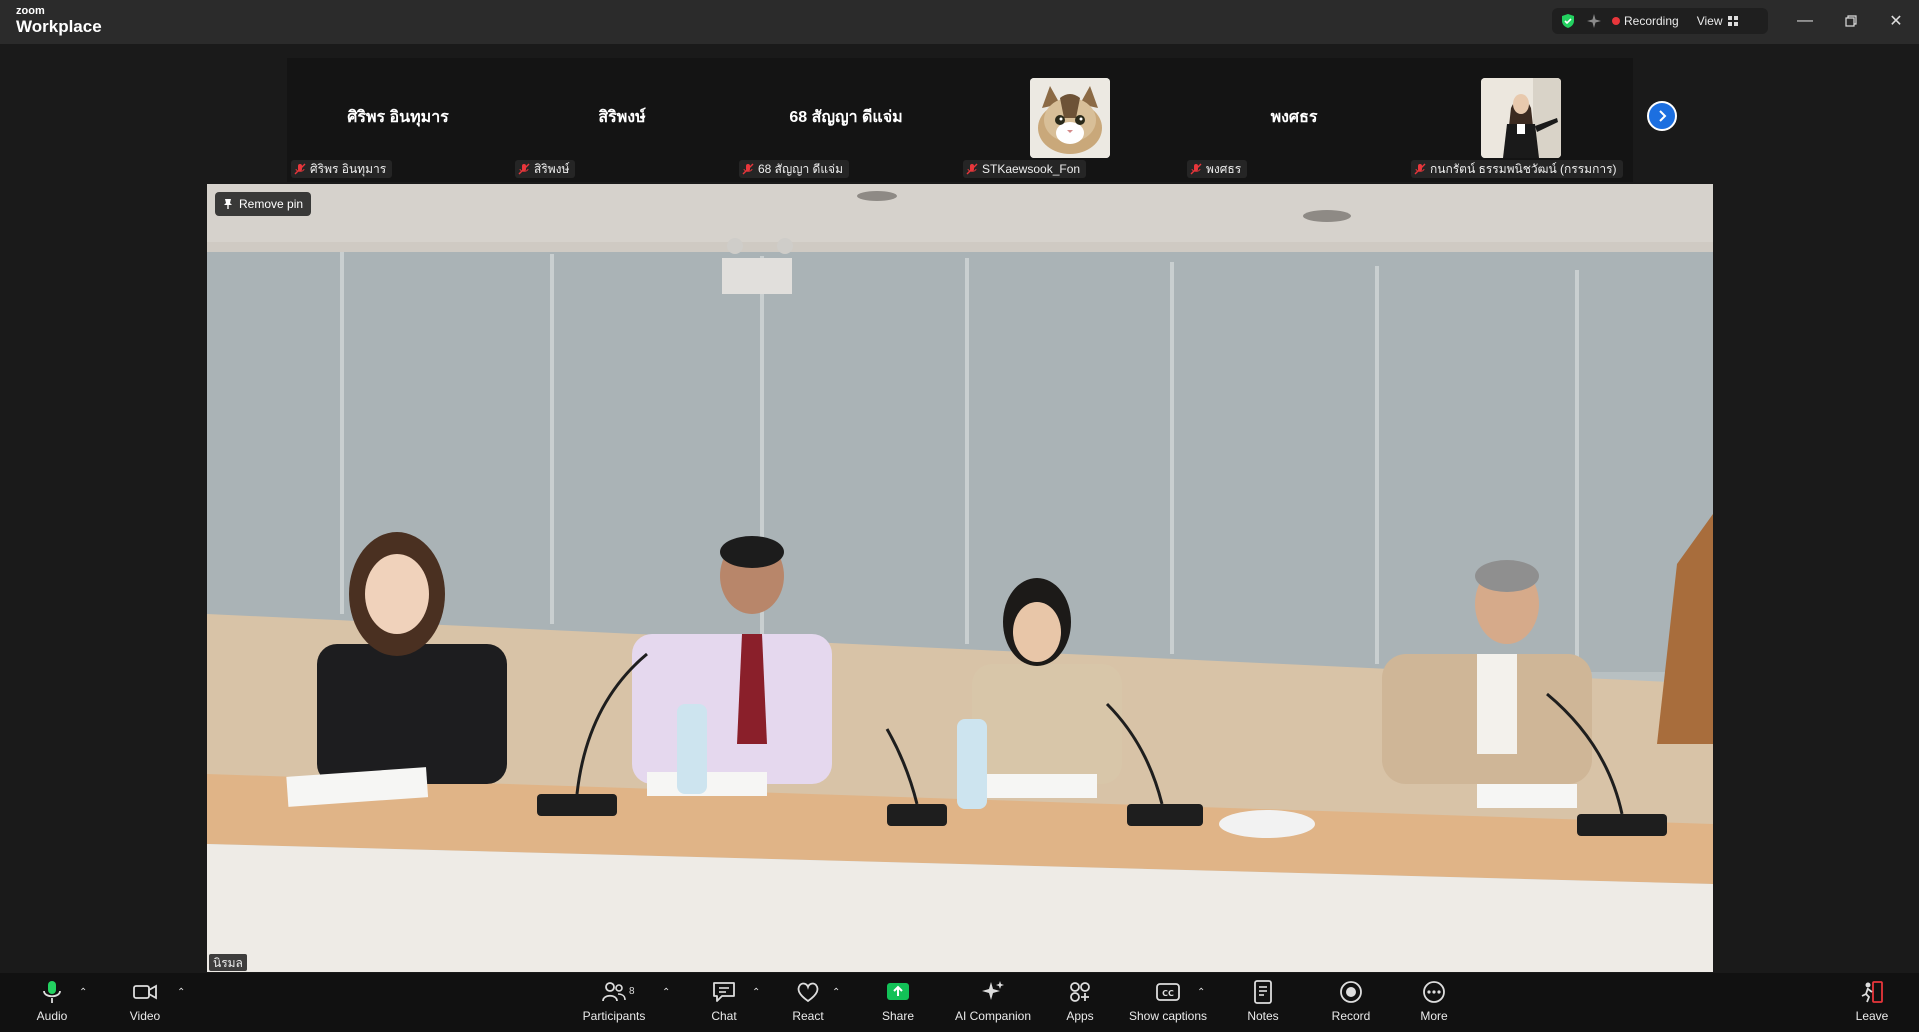  Describe the element at coordinates (1616, 21) in the screenshot. I see `recording-dot-icon` at that location.